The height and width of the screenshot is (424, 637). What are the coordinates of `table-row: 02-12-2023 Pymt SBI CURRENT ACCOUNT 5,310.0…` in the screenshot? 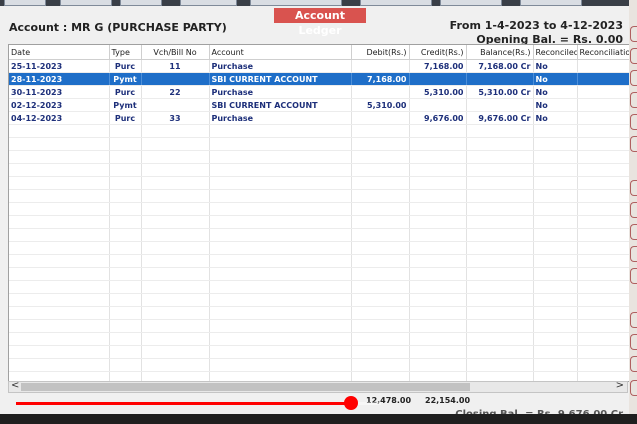 It's located at (319, 105).